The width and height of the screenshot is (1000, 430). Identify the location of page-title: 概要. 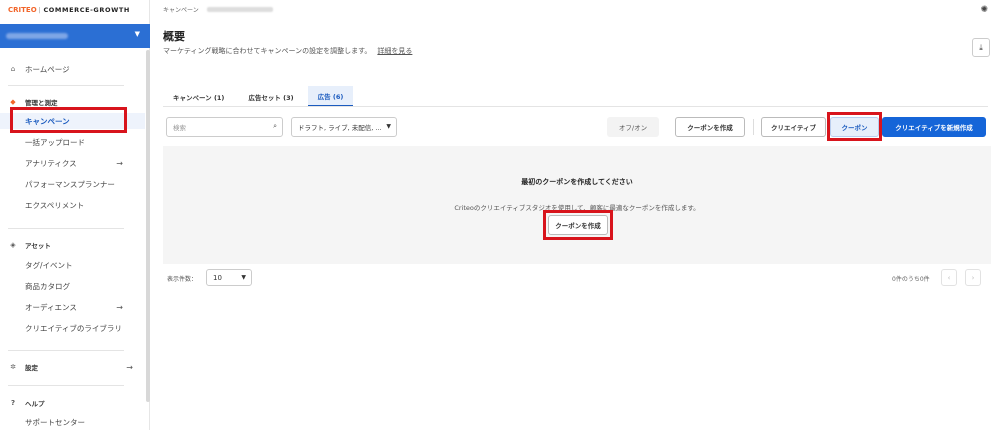
(174, 36).